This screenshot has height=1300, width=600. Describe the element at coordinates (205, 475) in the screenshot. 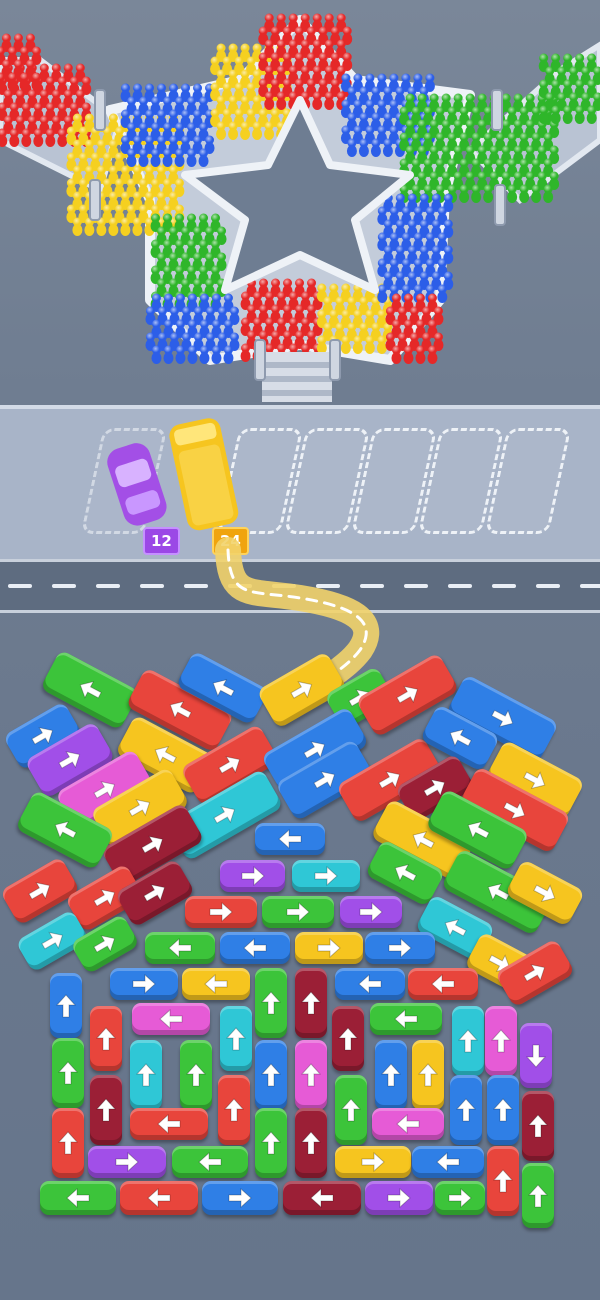

I see `parked-yellow-bus` at that location.